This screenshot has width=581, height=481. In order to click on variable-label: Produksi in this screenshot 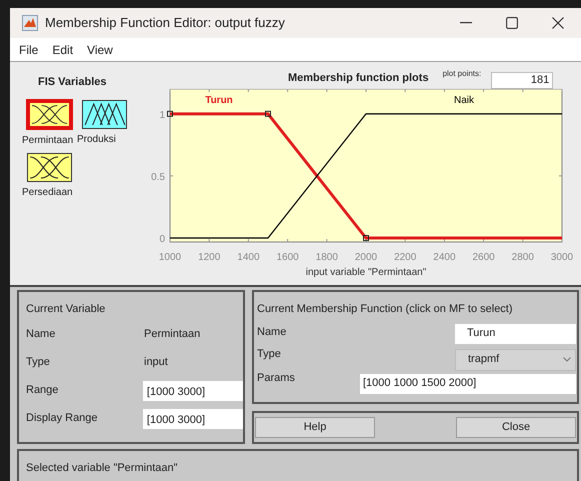, I will do `click(96, 139)`.